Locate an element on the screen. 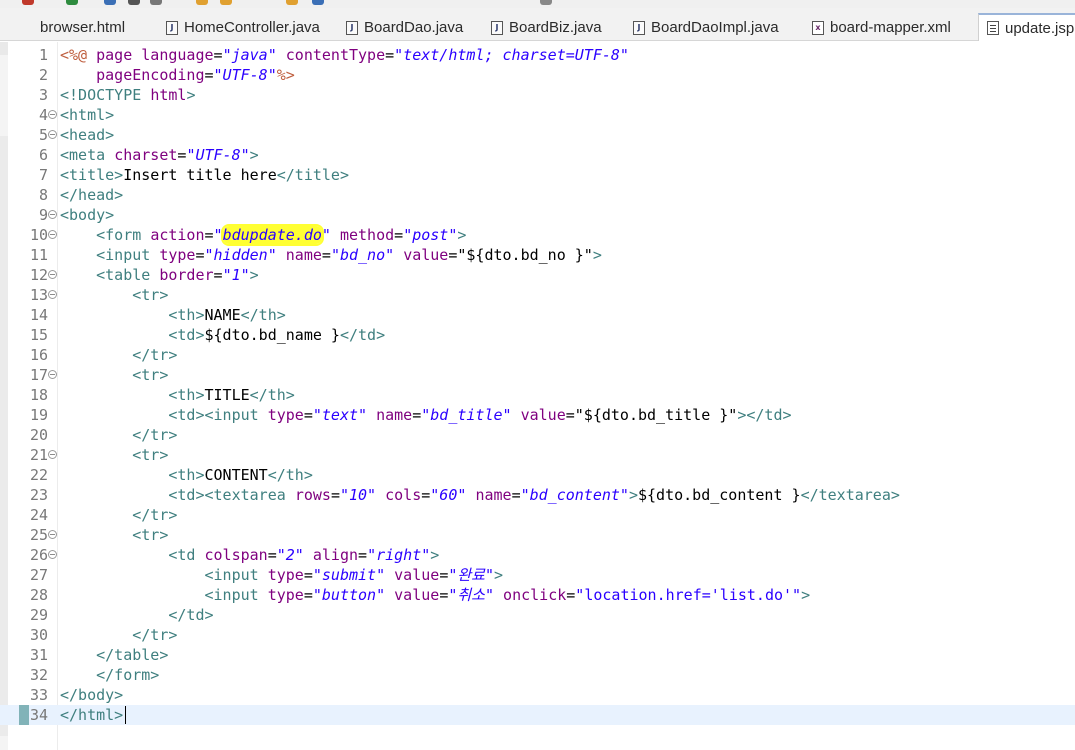 This screenshot has height=750, width=1075. code-line: 12 <table border="1"> is located at coordinates (537, 275).